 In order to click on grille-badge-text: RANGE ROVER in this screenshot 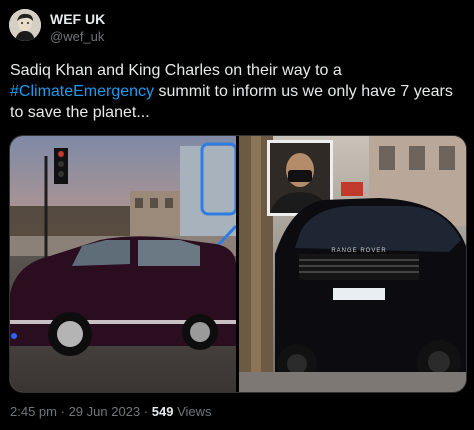, I will do `click(358, 251)`.